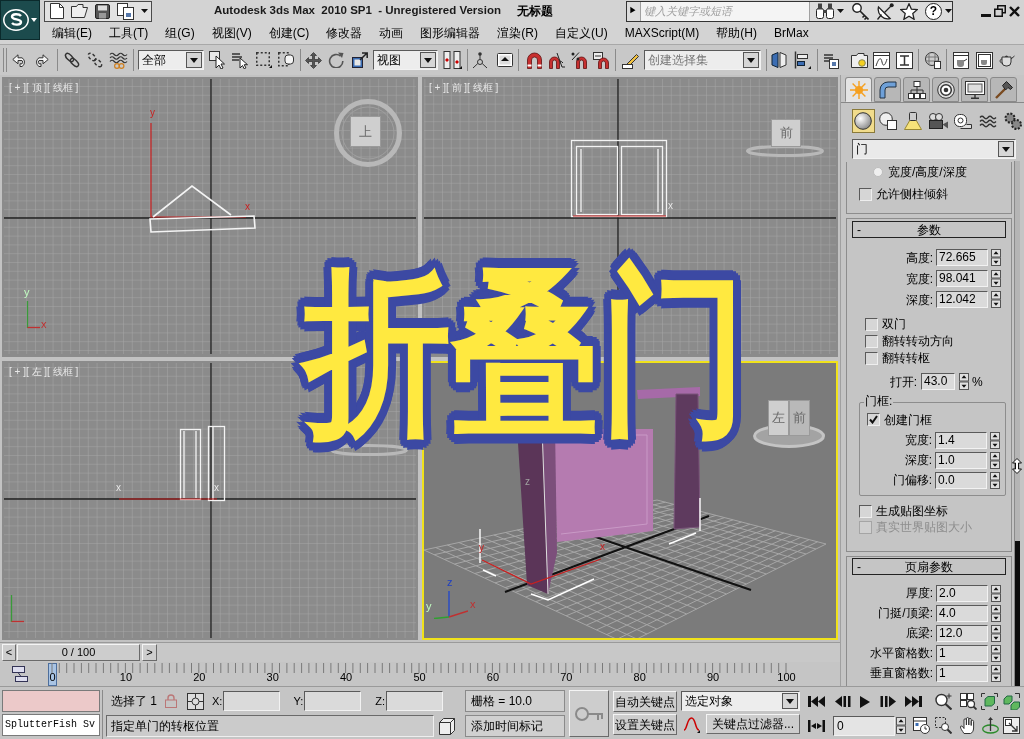  I want to click on star-icon, so click(909, 11).